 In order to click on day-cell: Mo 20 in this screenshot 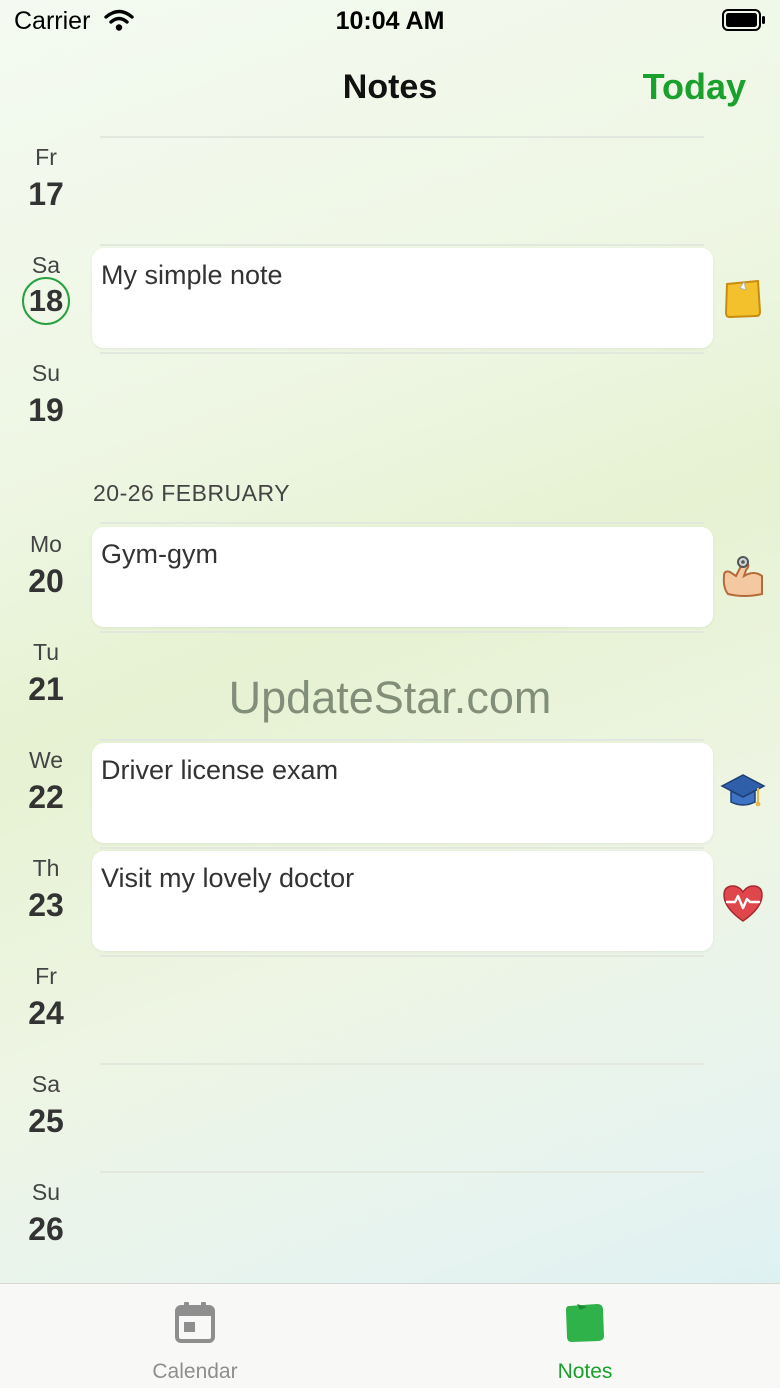, I will do `click(46, 566)`.